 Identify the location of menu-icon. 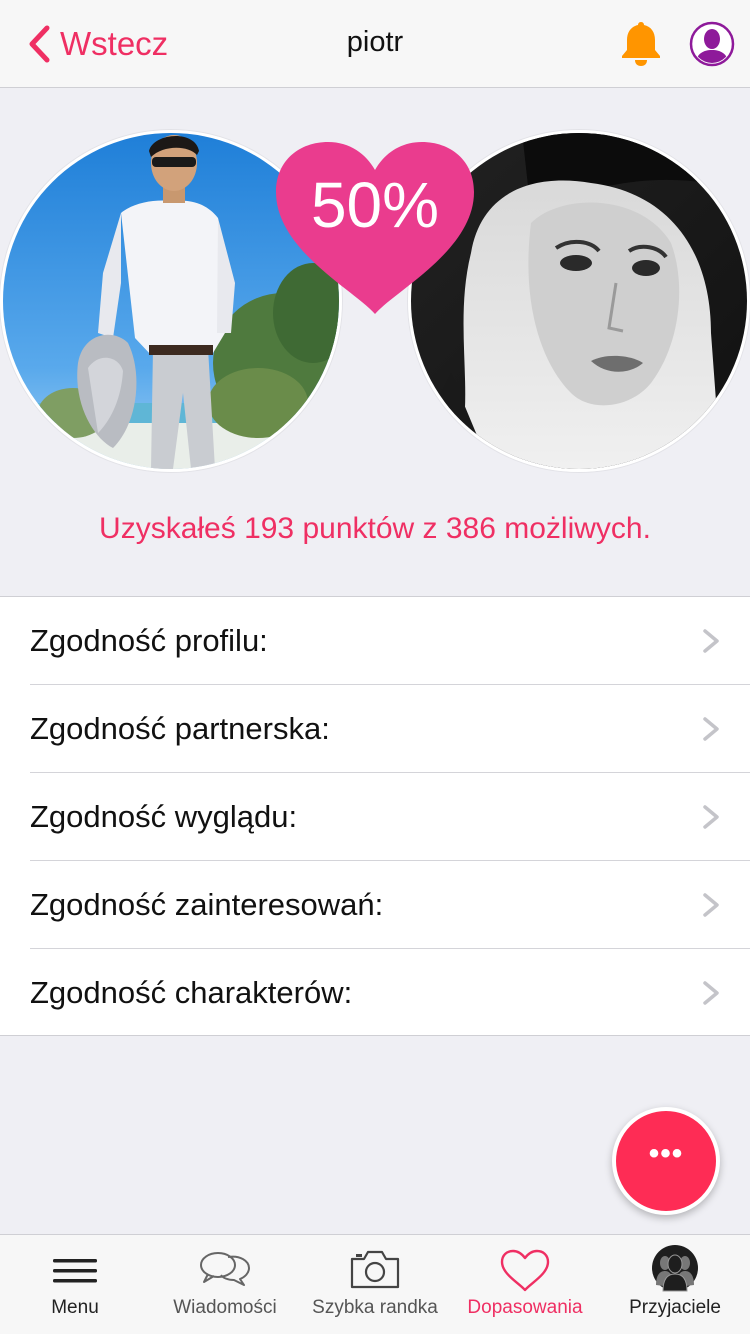
(75, 1271).